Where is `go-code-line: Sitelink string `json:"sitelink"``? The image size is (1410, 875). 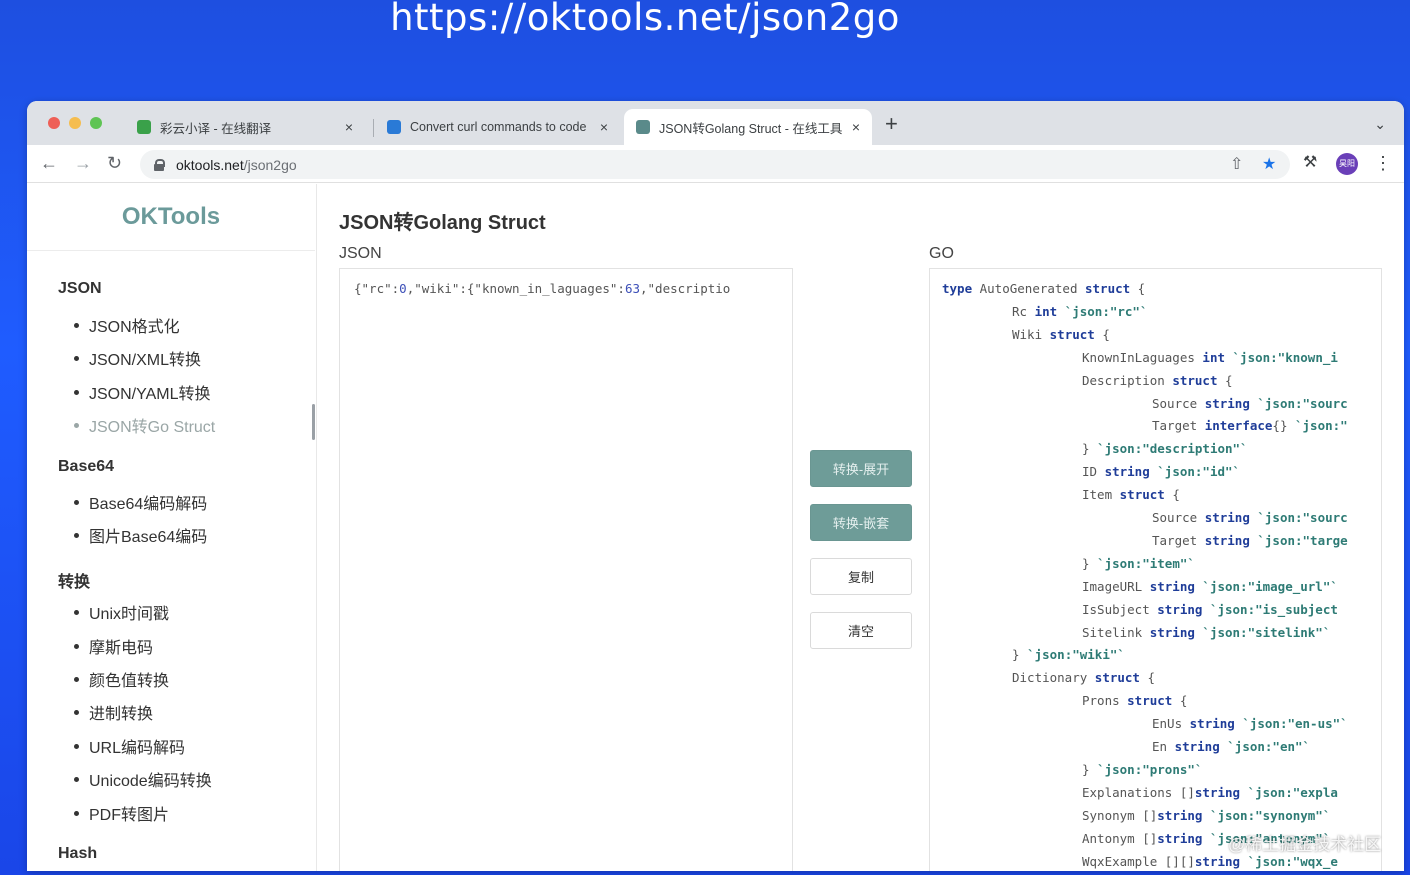 go-code-line: Sitelink string `json:"sitelink"` is located at coordinates (1206, 632).